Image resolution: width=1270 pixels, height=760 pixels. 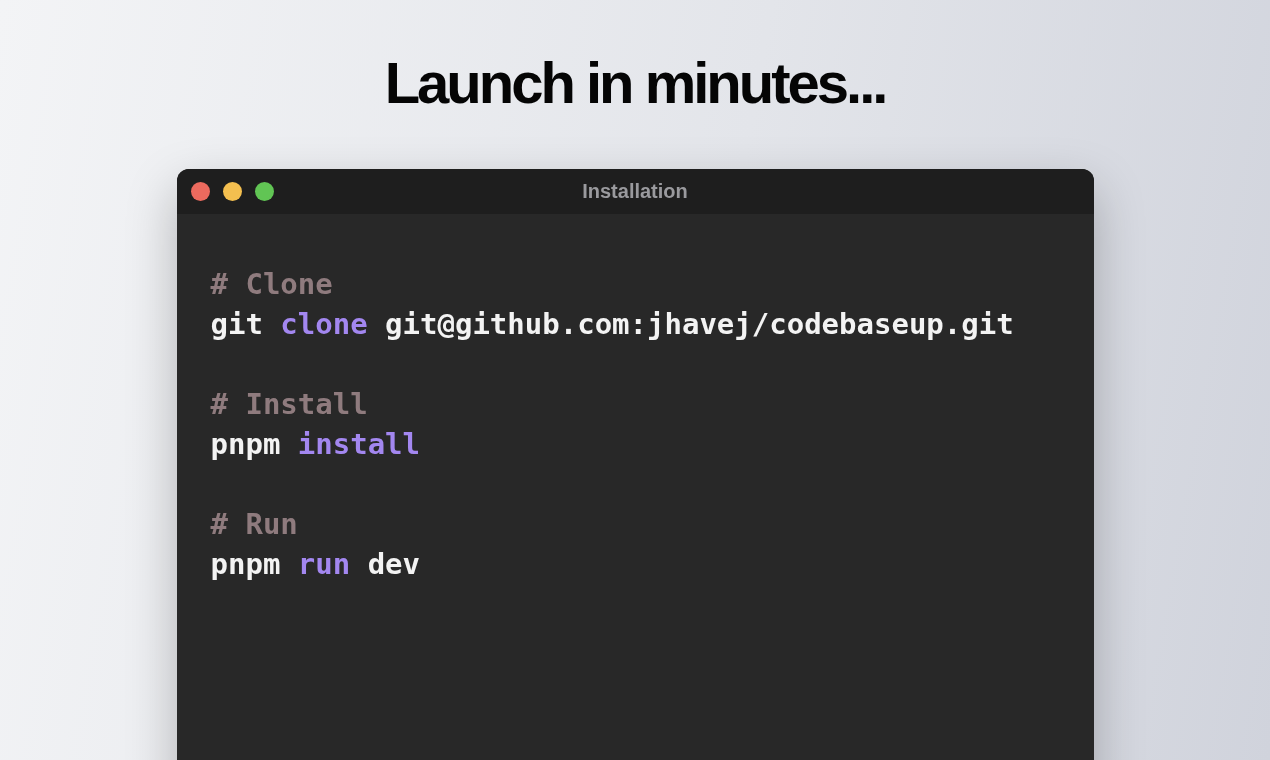 What do you see at coordinates (635, 191) in the screenshot?
I see `window-title: Installation` at bounding box center [635, 191].